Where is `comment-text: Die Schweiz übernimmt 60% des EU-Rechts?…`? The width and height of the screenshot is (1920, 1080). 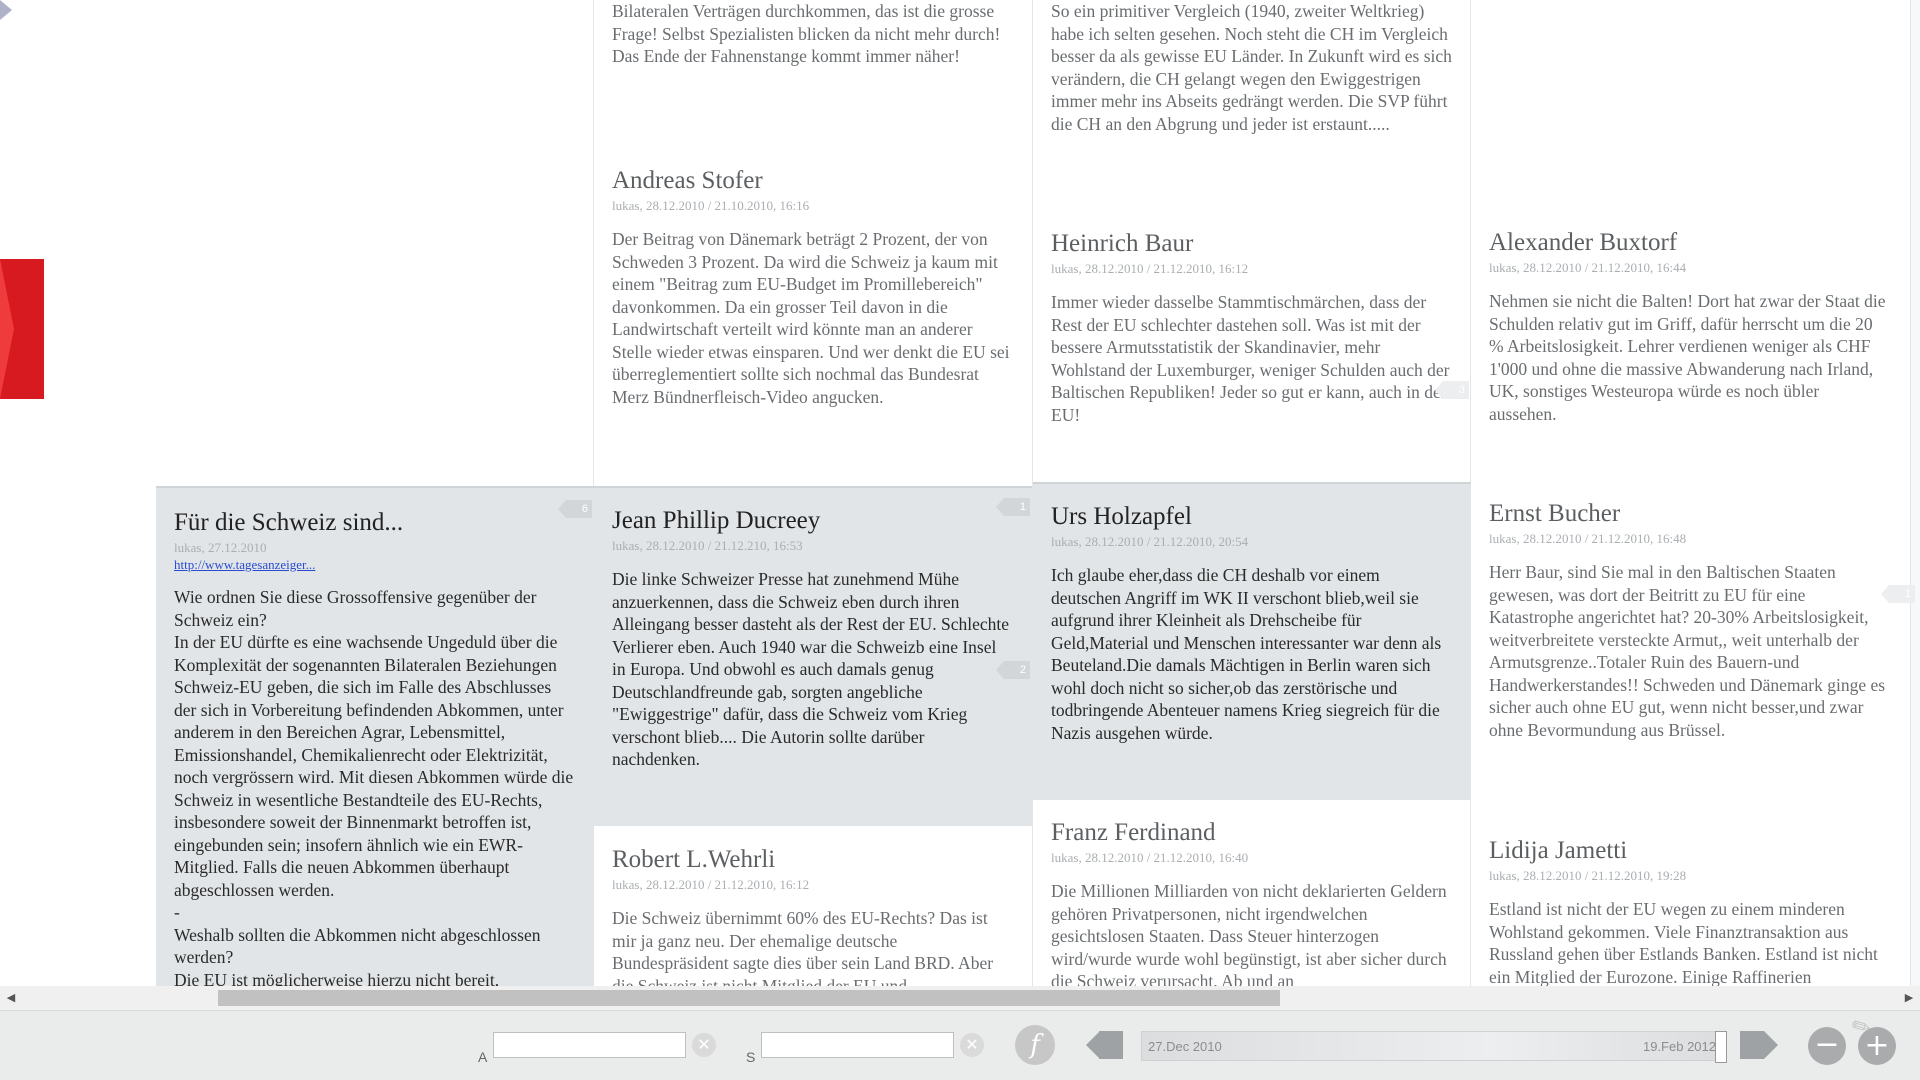 comment-text: Die Schweiz übernimmt 60% des EU-Rechts?… is located at coordinates (803, 947).